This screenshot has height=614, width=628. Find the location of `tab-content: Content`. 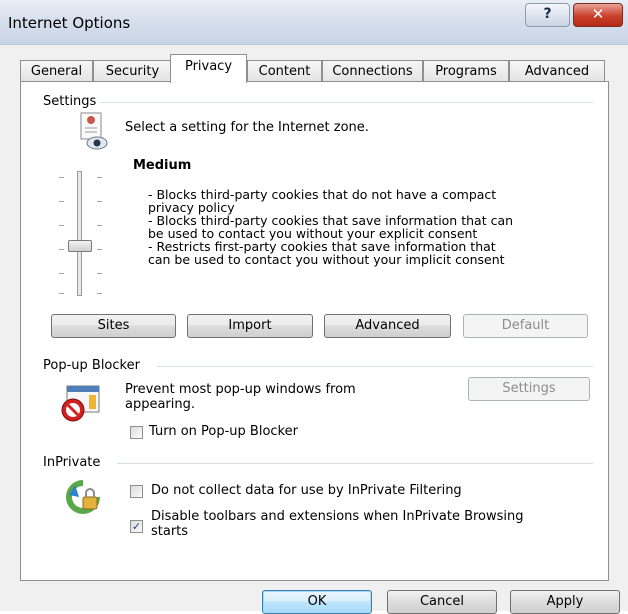

tab-content: Content is located at coordinates (284, 71).